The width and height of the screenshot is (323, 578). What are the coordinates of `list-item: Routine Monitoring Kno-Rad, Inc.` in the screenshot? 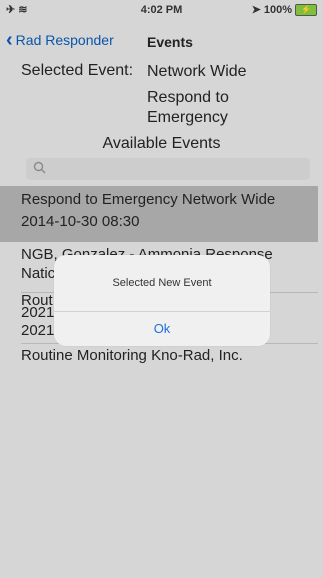 It's located at (159, 356).